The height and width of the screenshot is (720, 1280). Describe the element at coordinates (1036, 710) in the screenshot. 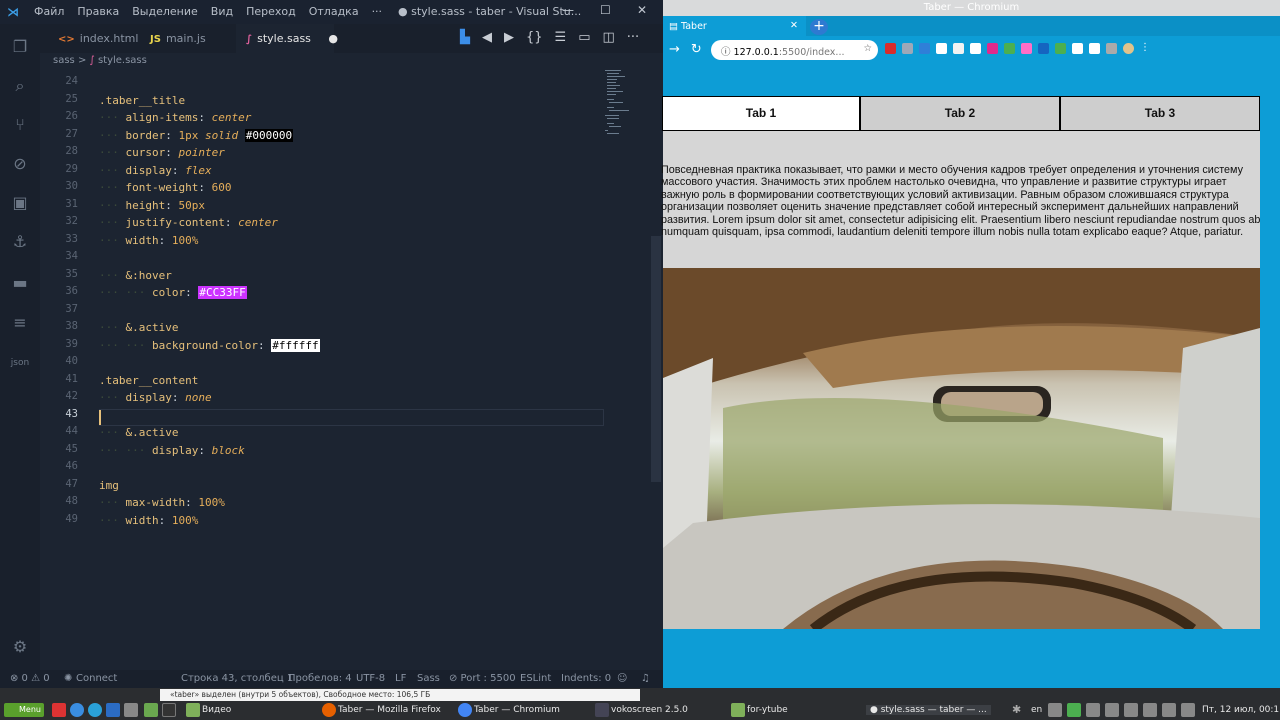

I see `keyboard-layout: en` at that location.